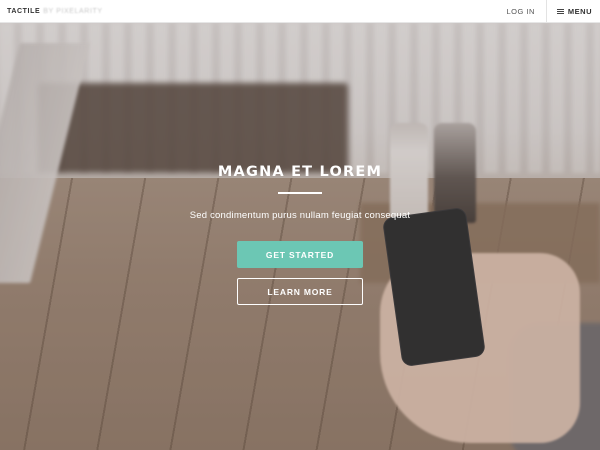 This screenshot has width=600, height=450. Describe the element at coordinates (300, 172) in the screenshot. I see `hero-title: MAGNA ET LOREM` at that location.